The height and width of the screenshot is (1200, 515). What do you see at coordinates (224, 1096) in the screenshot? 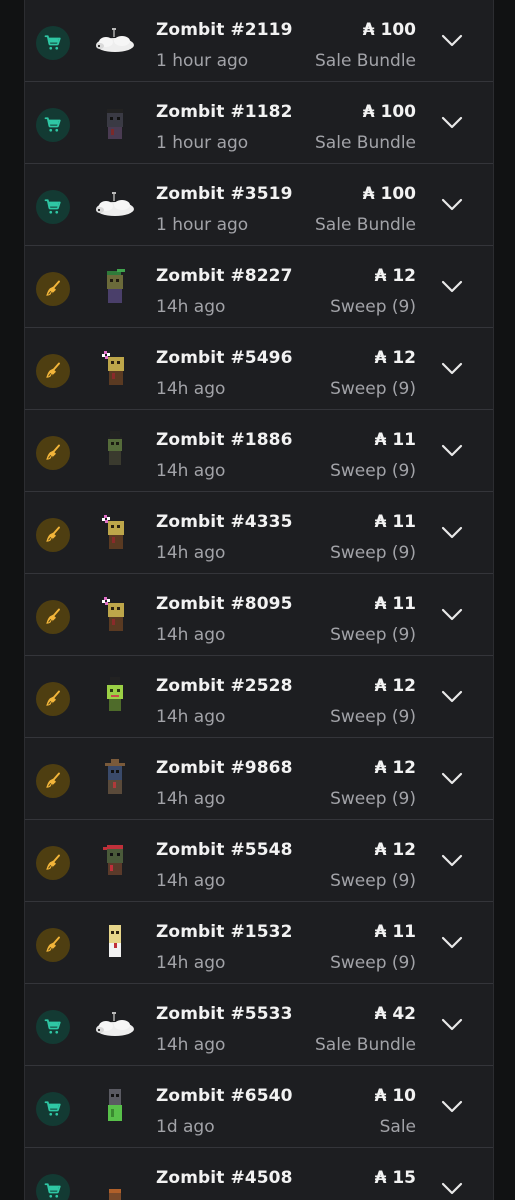
I see `nft-name: Zombit #6540` at bounding box center [224, 1096].